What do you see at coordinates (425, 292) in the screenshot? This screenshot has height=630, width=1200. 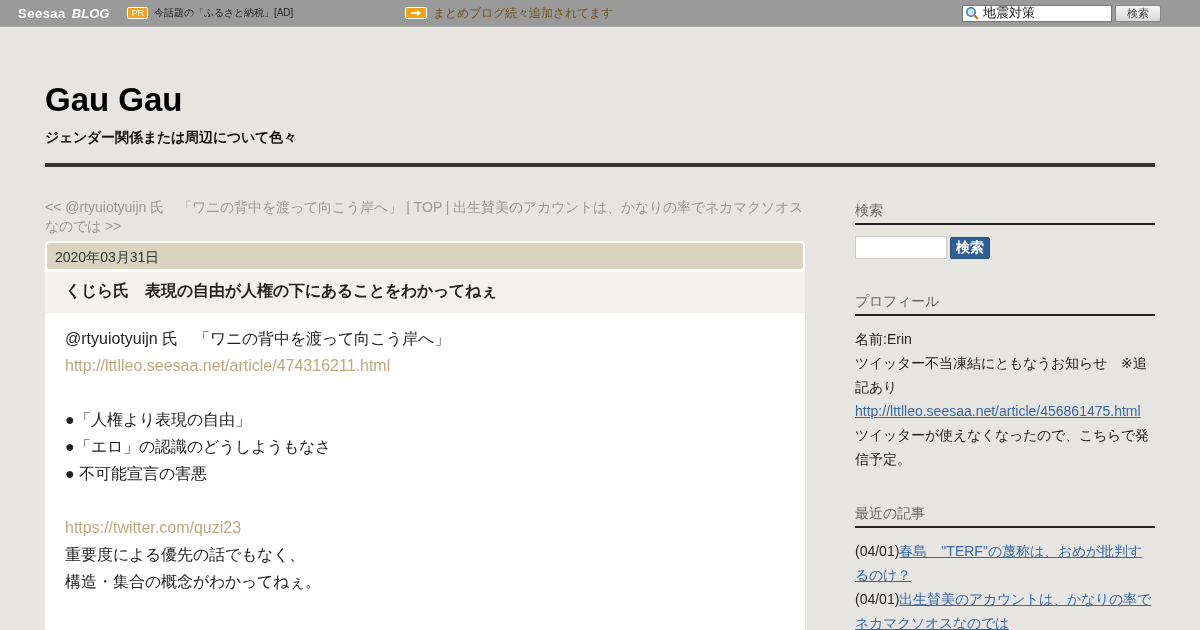 I see `article-title: くじら氏 表現の自由が人権の下にあることをわかってねぇ` at bounding box center [425, 292].